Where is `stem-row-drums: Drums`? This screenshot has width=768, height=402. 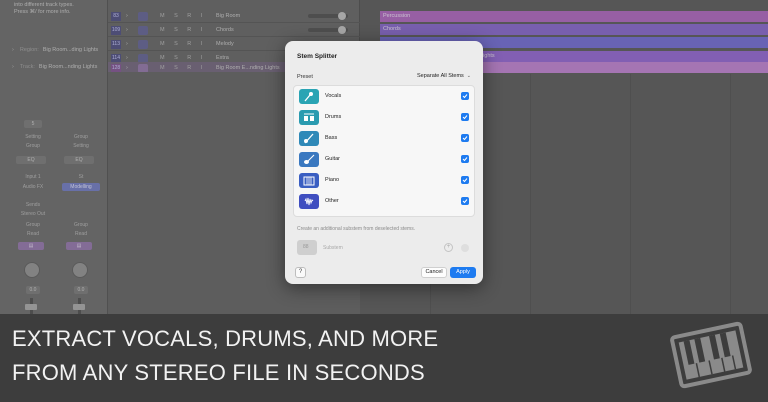
stem-row-drums: Drums is located at coordinates (385, 117).